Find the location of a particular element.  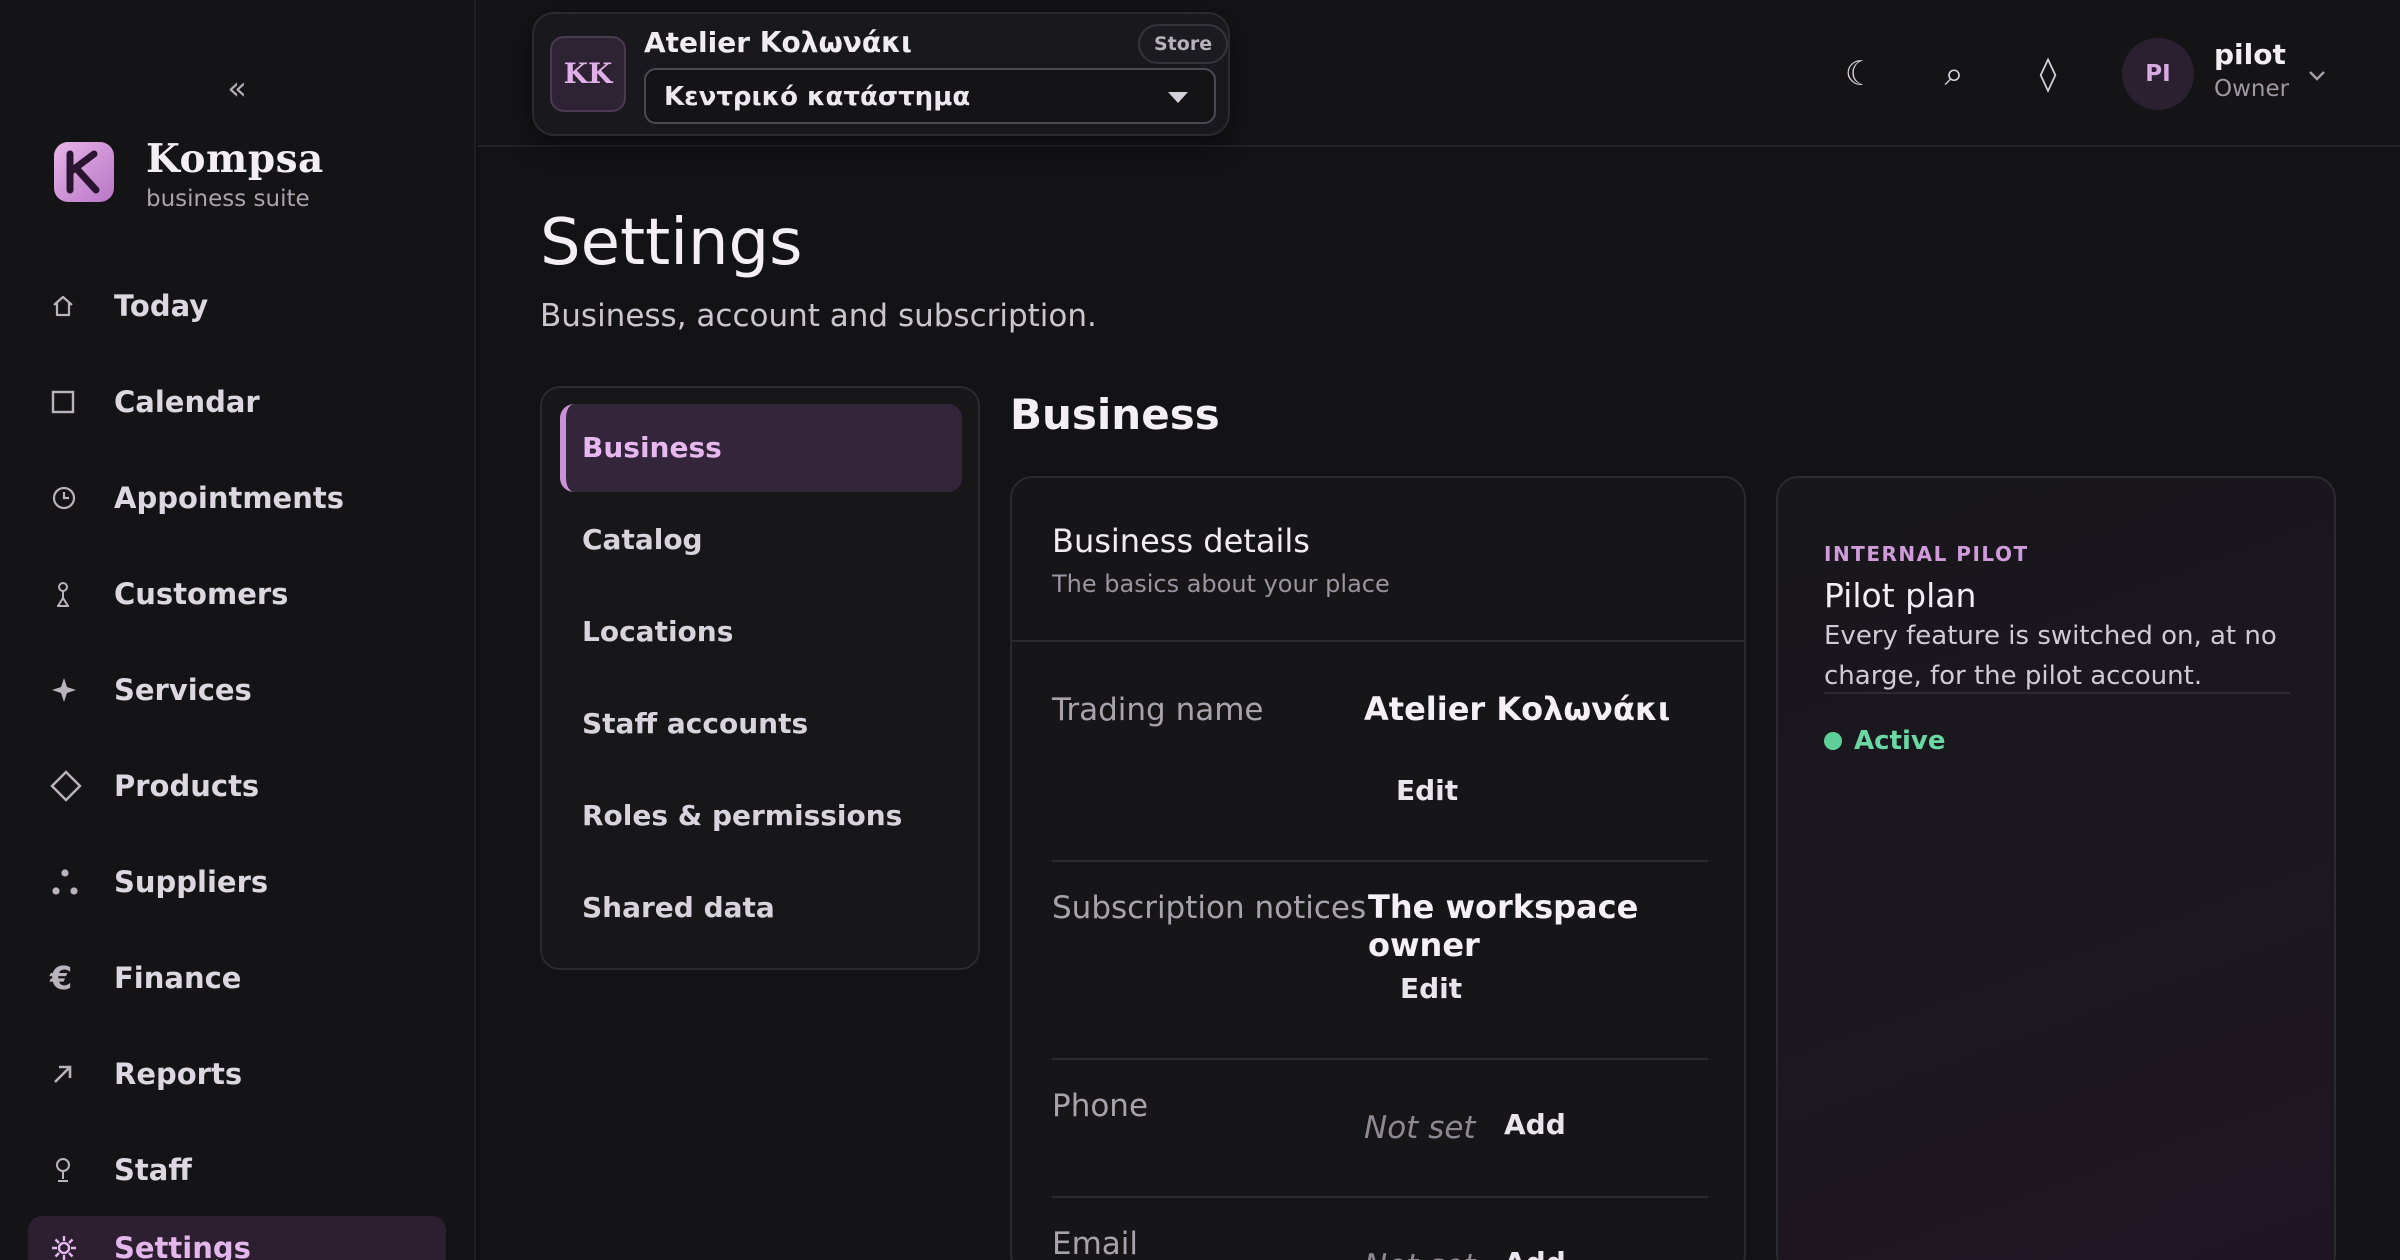

nav-label: Suppliers is located at coordinates (191, 882).